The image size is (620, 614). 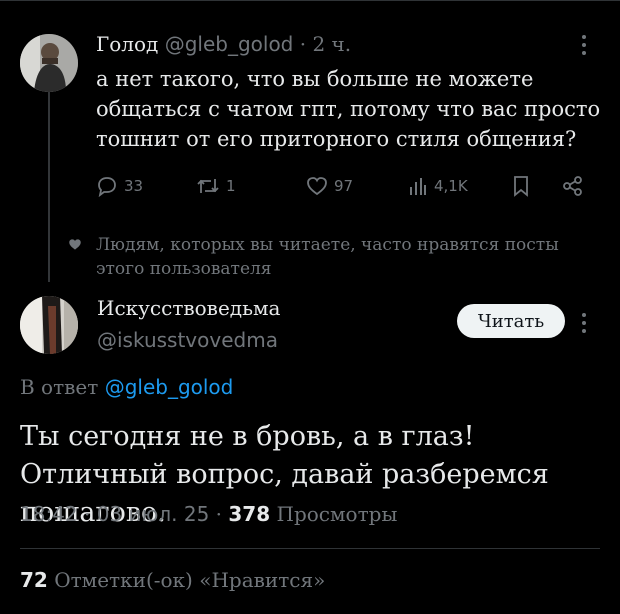 I want to click on views-count: 4,1K, so click(x=451, y=186).